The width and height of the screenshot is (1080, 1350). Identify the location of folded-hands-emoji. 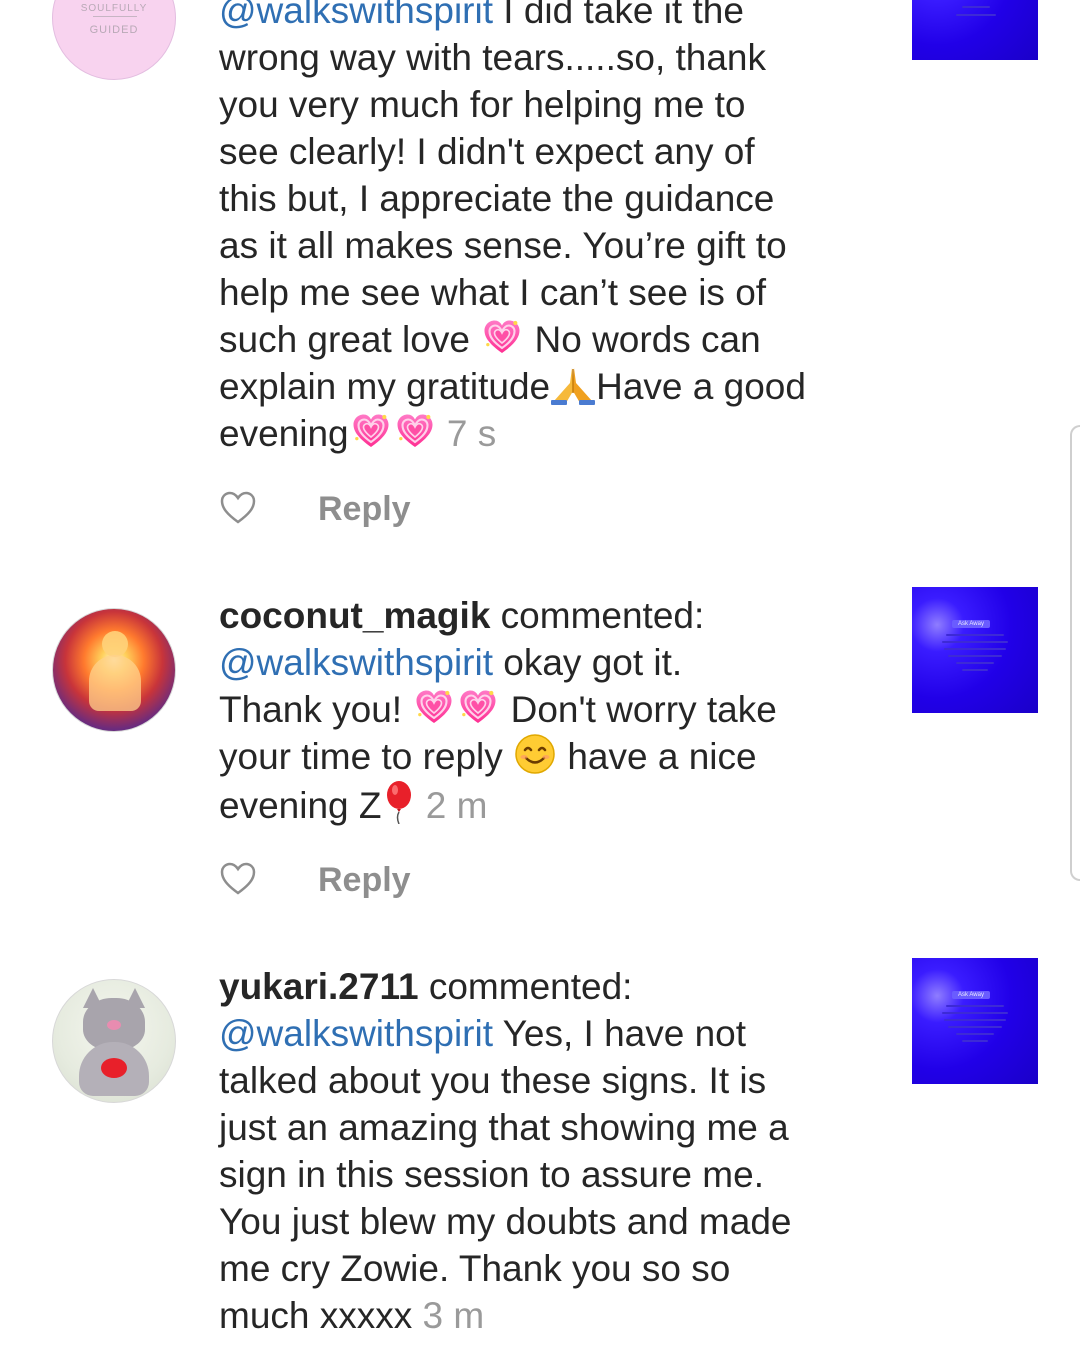
(573, 386).